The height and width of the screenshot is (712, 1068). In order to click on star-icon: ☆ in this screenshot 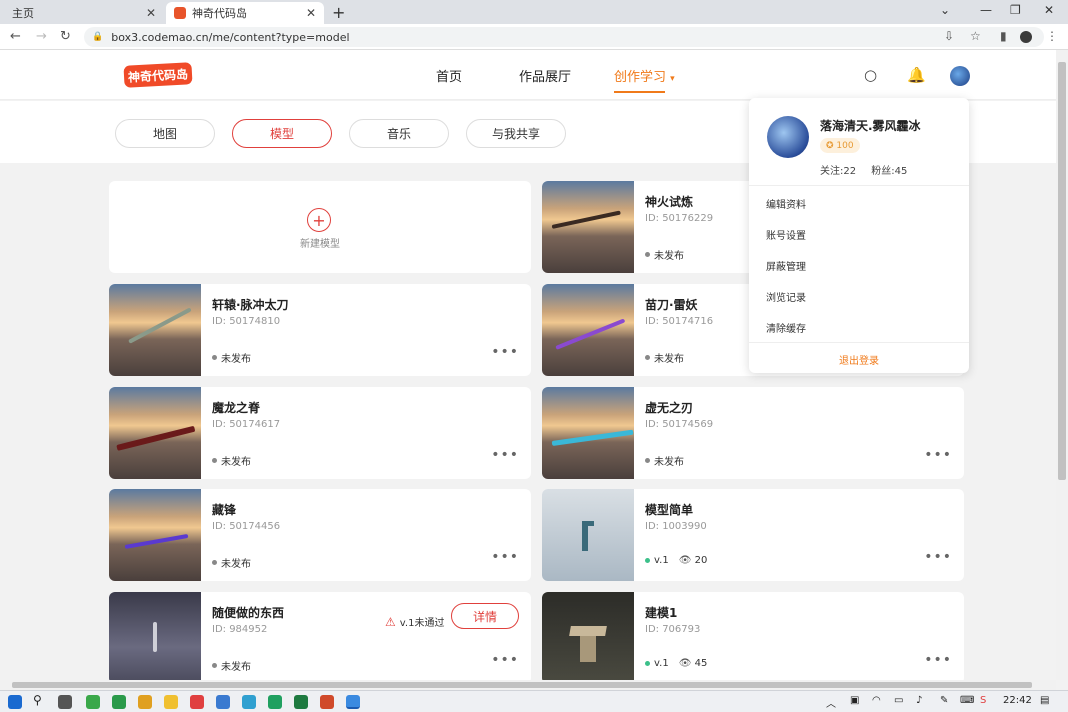, I will do `click(975, 36)`.